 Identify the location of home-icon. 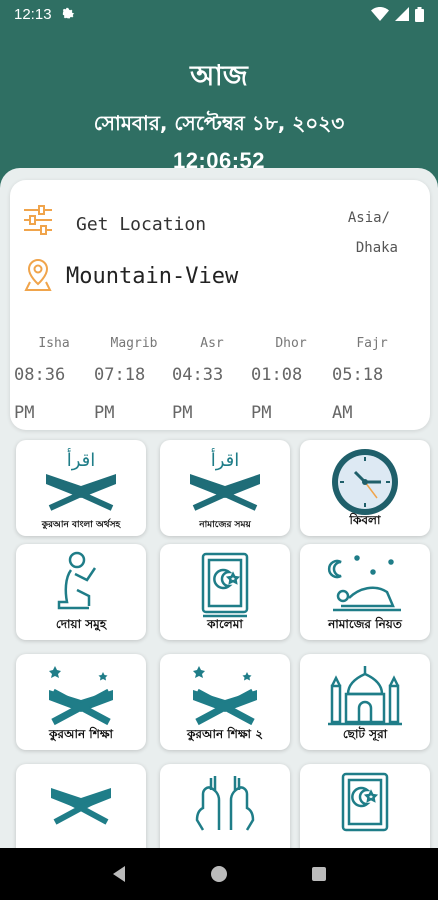
(219, 874).